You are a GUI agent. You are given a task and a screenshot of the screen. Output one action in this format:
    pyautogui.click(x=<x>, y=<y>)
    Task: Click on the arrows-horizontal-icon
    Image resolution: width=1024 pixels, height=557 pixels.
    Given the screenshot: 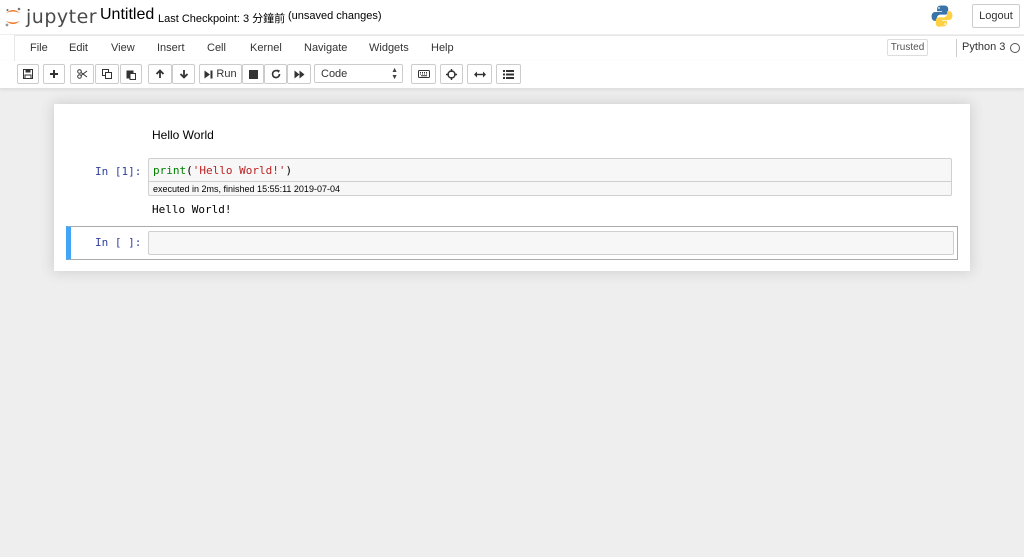 What is the action you would take?
    pyautogui.click(x=479, y=74)
    